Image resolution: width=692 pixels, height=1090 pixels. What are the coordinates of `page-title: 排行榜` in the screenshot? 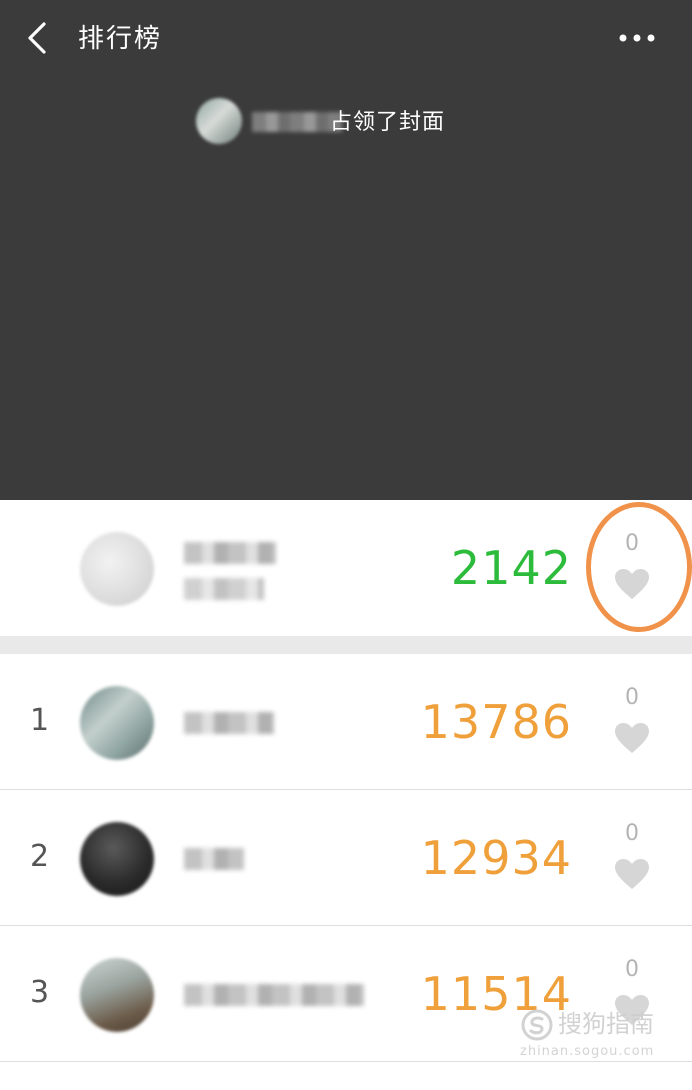 It's located at (120, 39).